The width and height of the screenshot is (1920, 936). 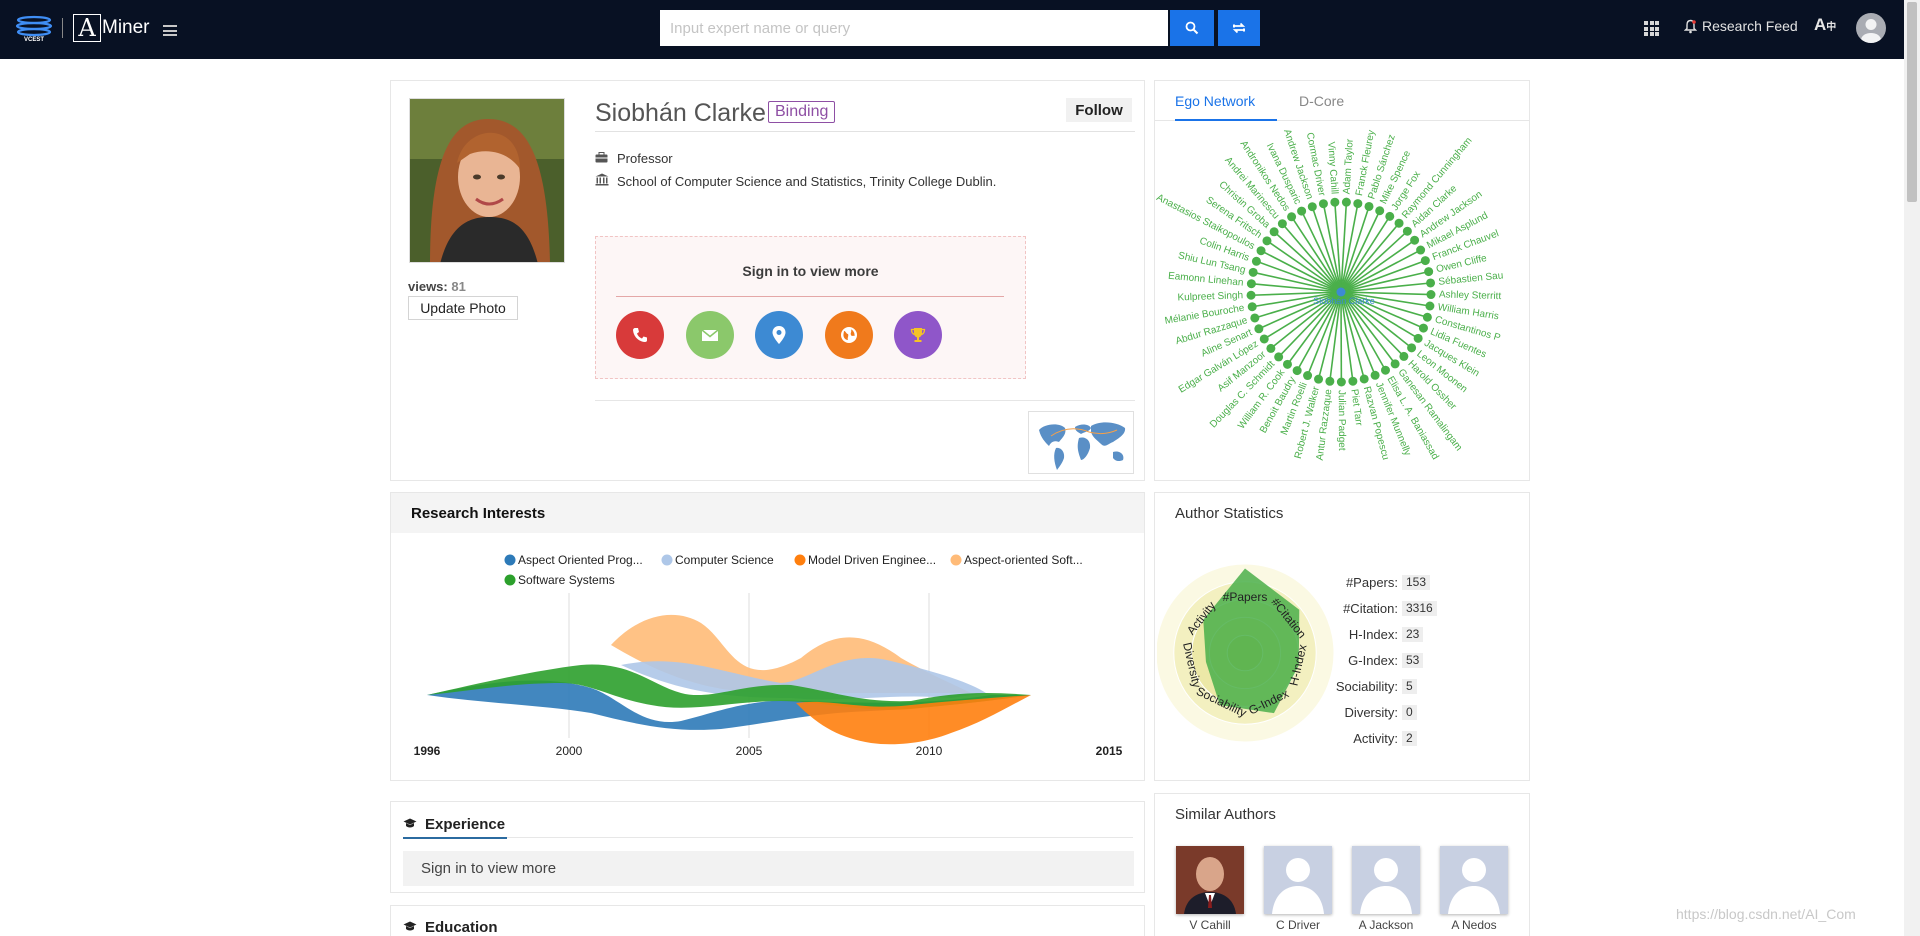 I want to click on ego-node-label: Adam Taylor, so click(x=1349, y=166).